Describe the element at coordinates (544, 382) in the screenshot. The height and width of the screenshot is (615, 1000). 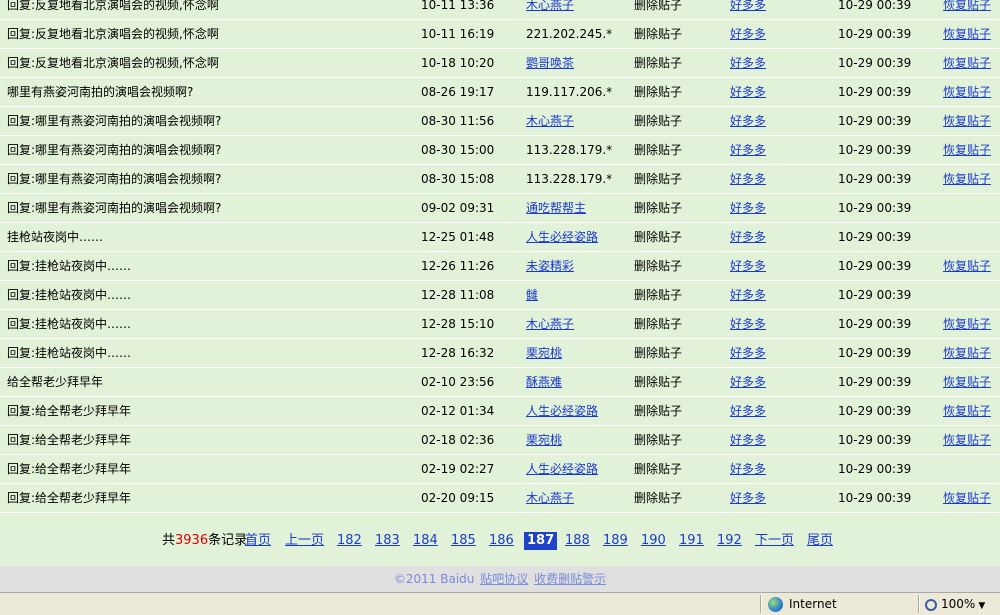
I see `post-author: 酥燕难` at that location.